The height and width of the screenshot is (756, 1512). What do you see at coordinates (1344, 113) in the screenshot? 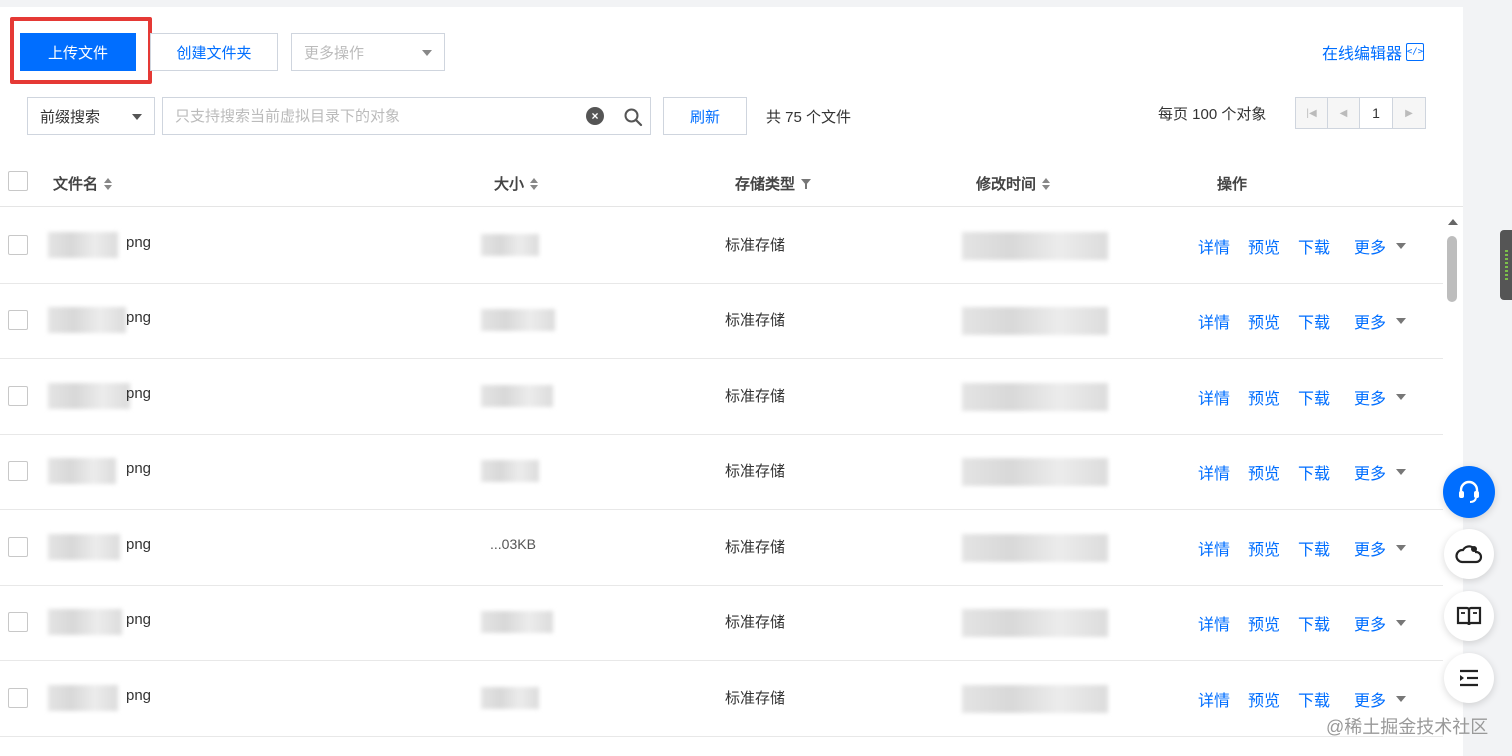
I see `prev-page-icon: ◀` at bounding box center [1344, 113].